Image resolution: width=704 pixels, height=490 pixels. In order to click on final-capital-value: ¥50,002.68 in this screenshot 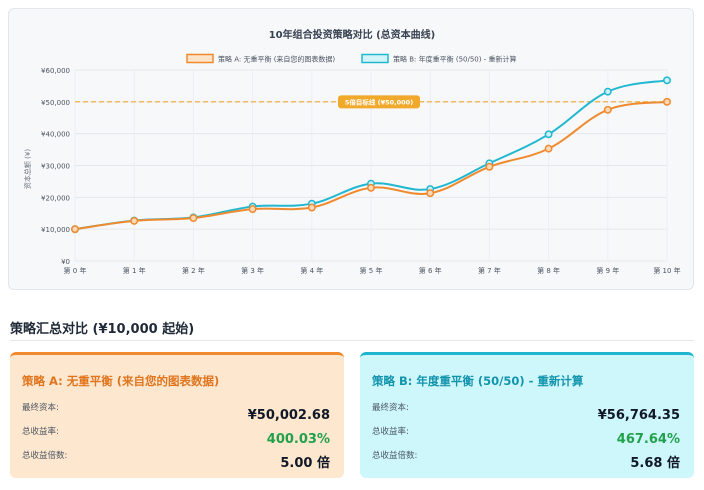, I will do `click(288, 415)`.